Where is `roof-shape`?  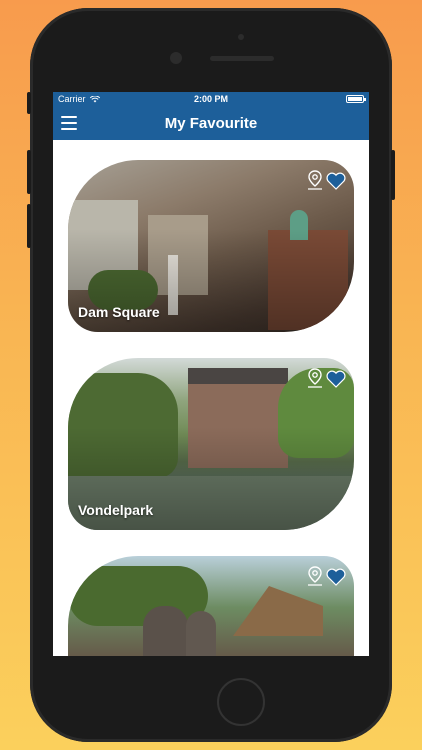
roof-shape is located at coordinates (238, 376).